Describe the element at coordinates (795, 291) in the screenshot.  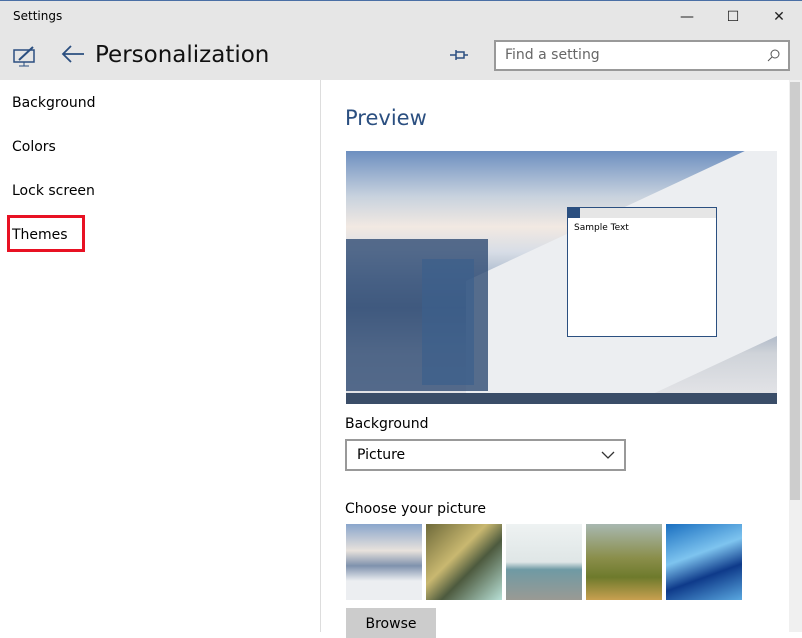
I see `scrollbar-thumb` at that location.